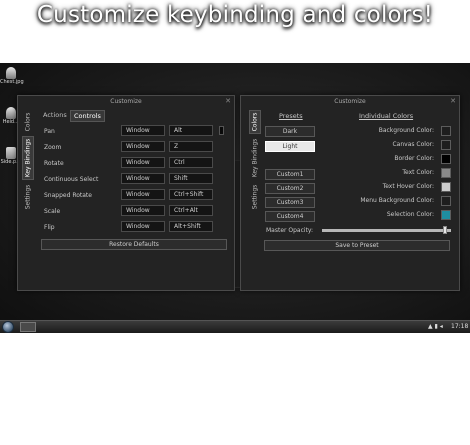 The height and width of the screenshot is (445, 470). Describe the element at coordinates (290, 188) in the screenshot. I see `preset-custom2-button: Custom2` at that location.